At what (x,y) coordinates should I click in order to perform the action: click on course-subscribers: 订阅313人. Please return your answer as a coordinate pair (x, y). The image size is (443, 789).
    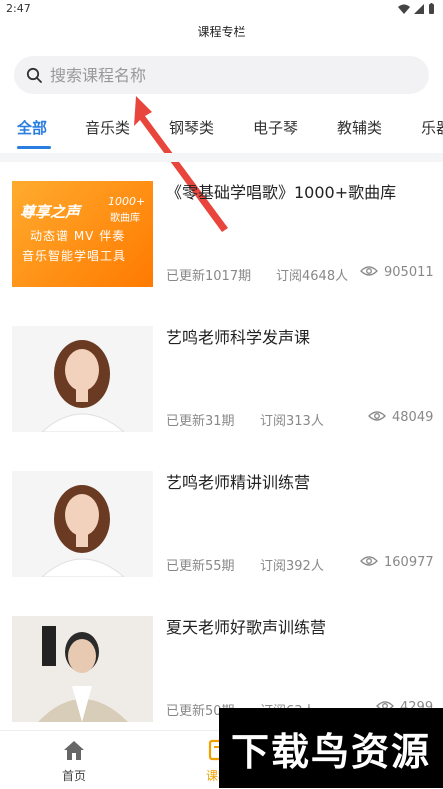
    Looking at the image, I should click on (292, 421).